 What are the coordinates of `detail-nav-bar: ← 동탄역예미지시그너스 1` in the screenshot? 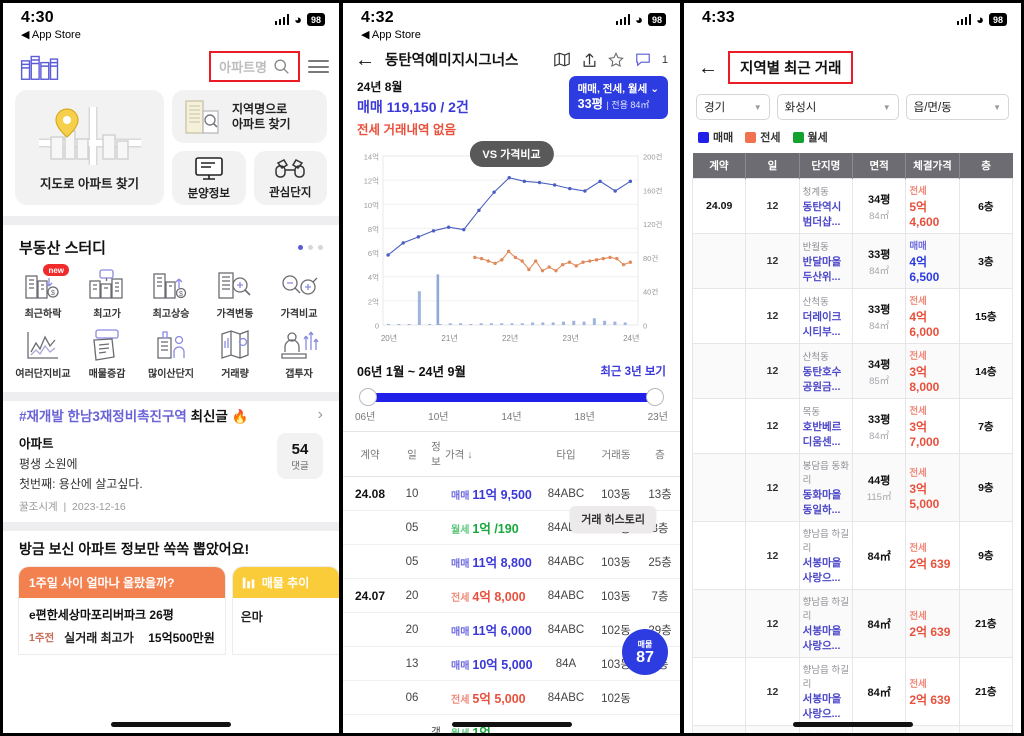 It's located at (511, 62).